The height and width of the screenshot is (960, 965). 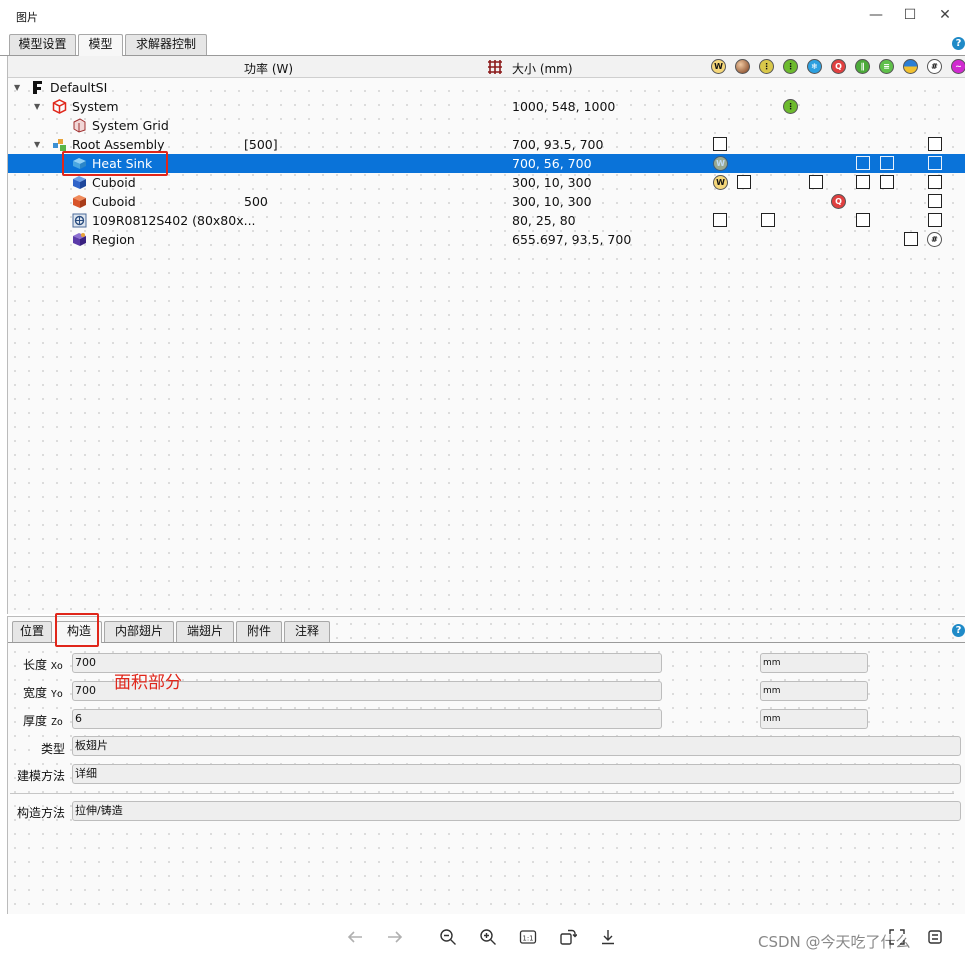 What do you see at coordinates (486, 67) in the screenshot?
I see `tree-header: 功率 (W) 大小 (mm) W ⋮ ⋮ ❄ Q ∥ ≡ # ~` at bounding box center [486, 67].